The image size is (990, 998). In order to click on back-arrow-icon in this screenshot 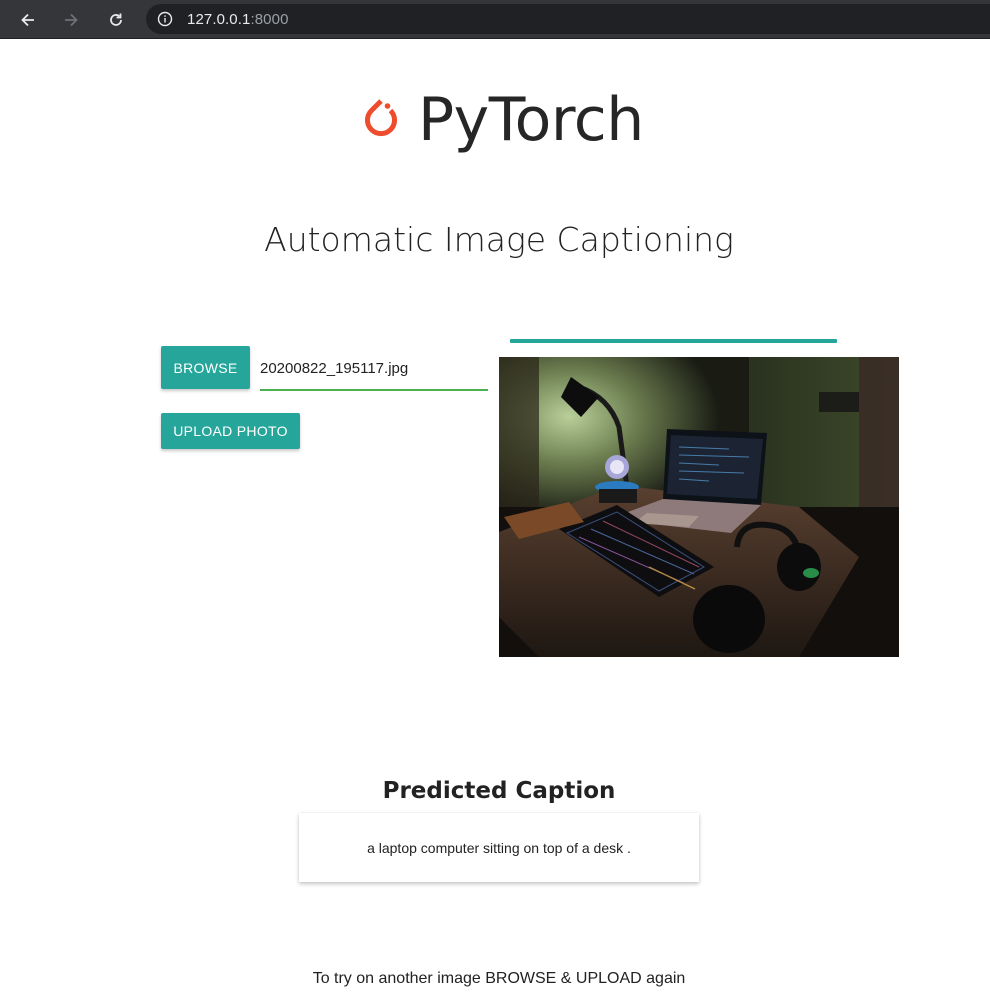, I will do `click(28, 20)`.